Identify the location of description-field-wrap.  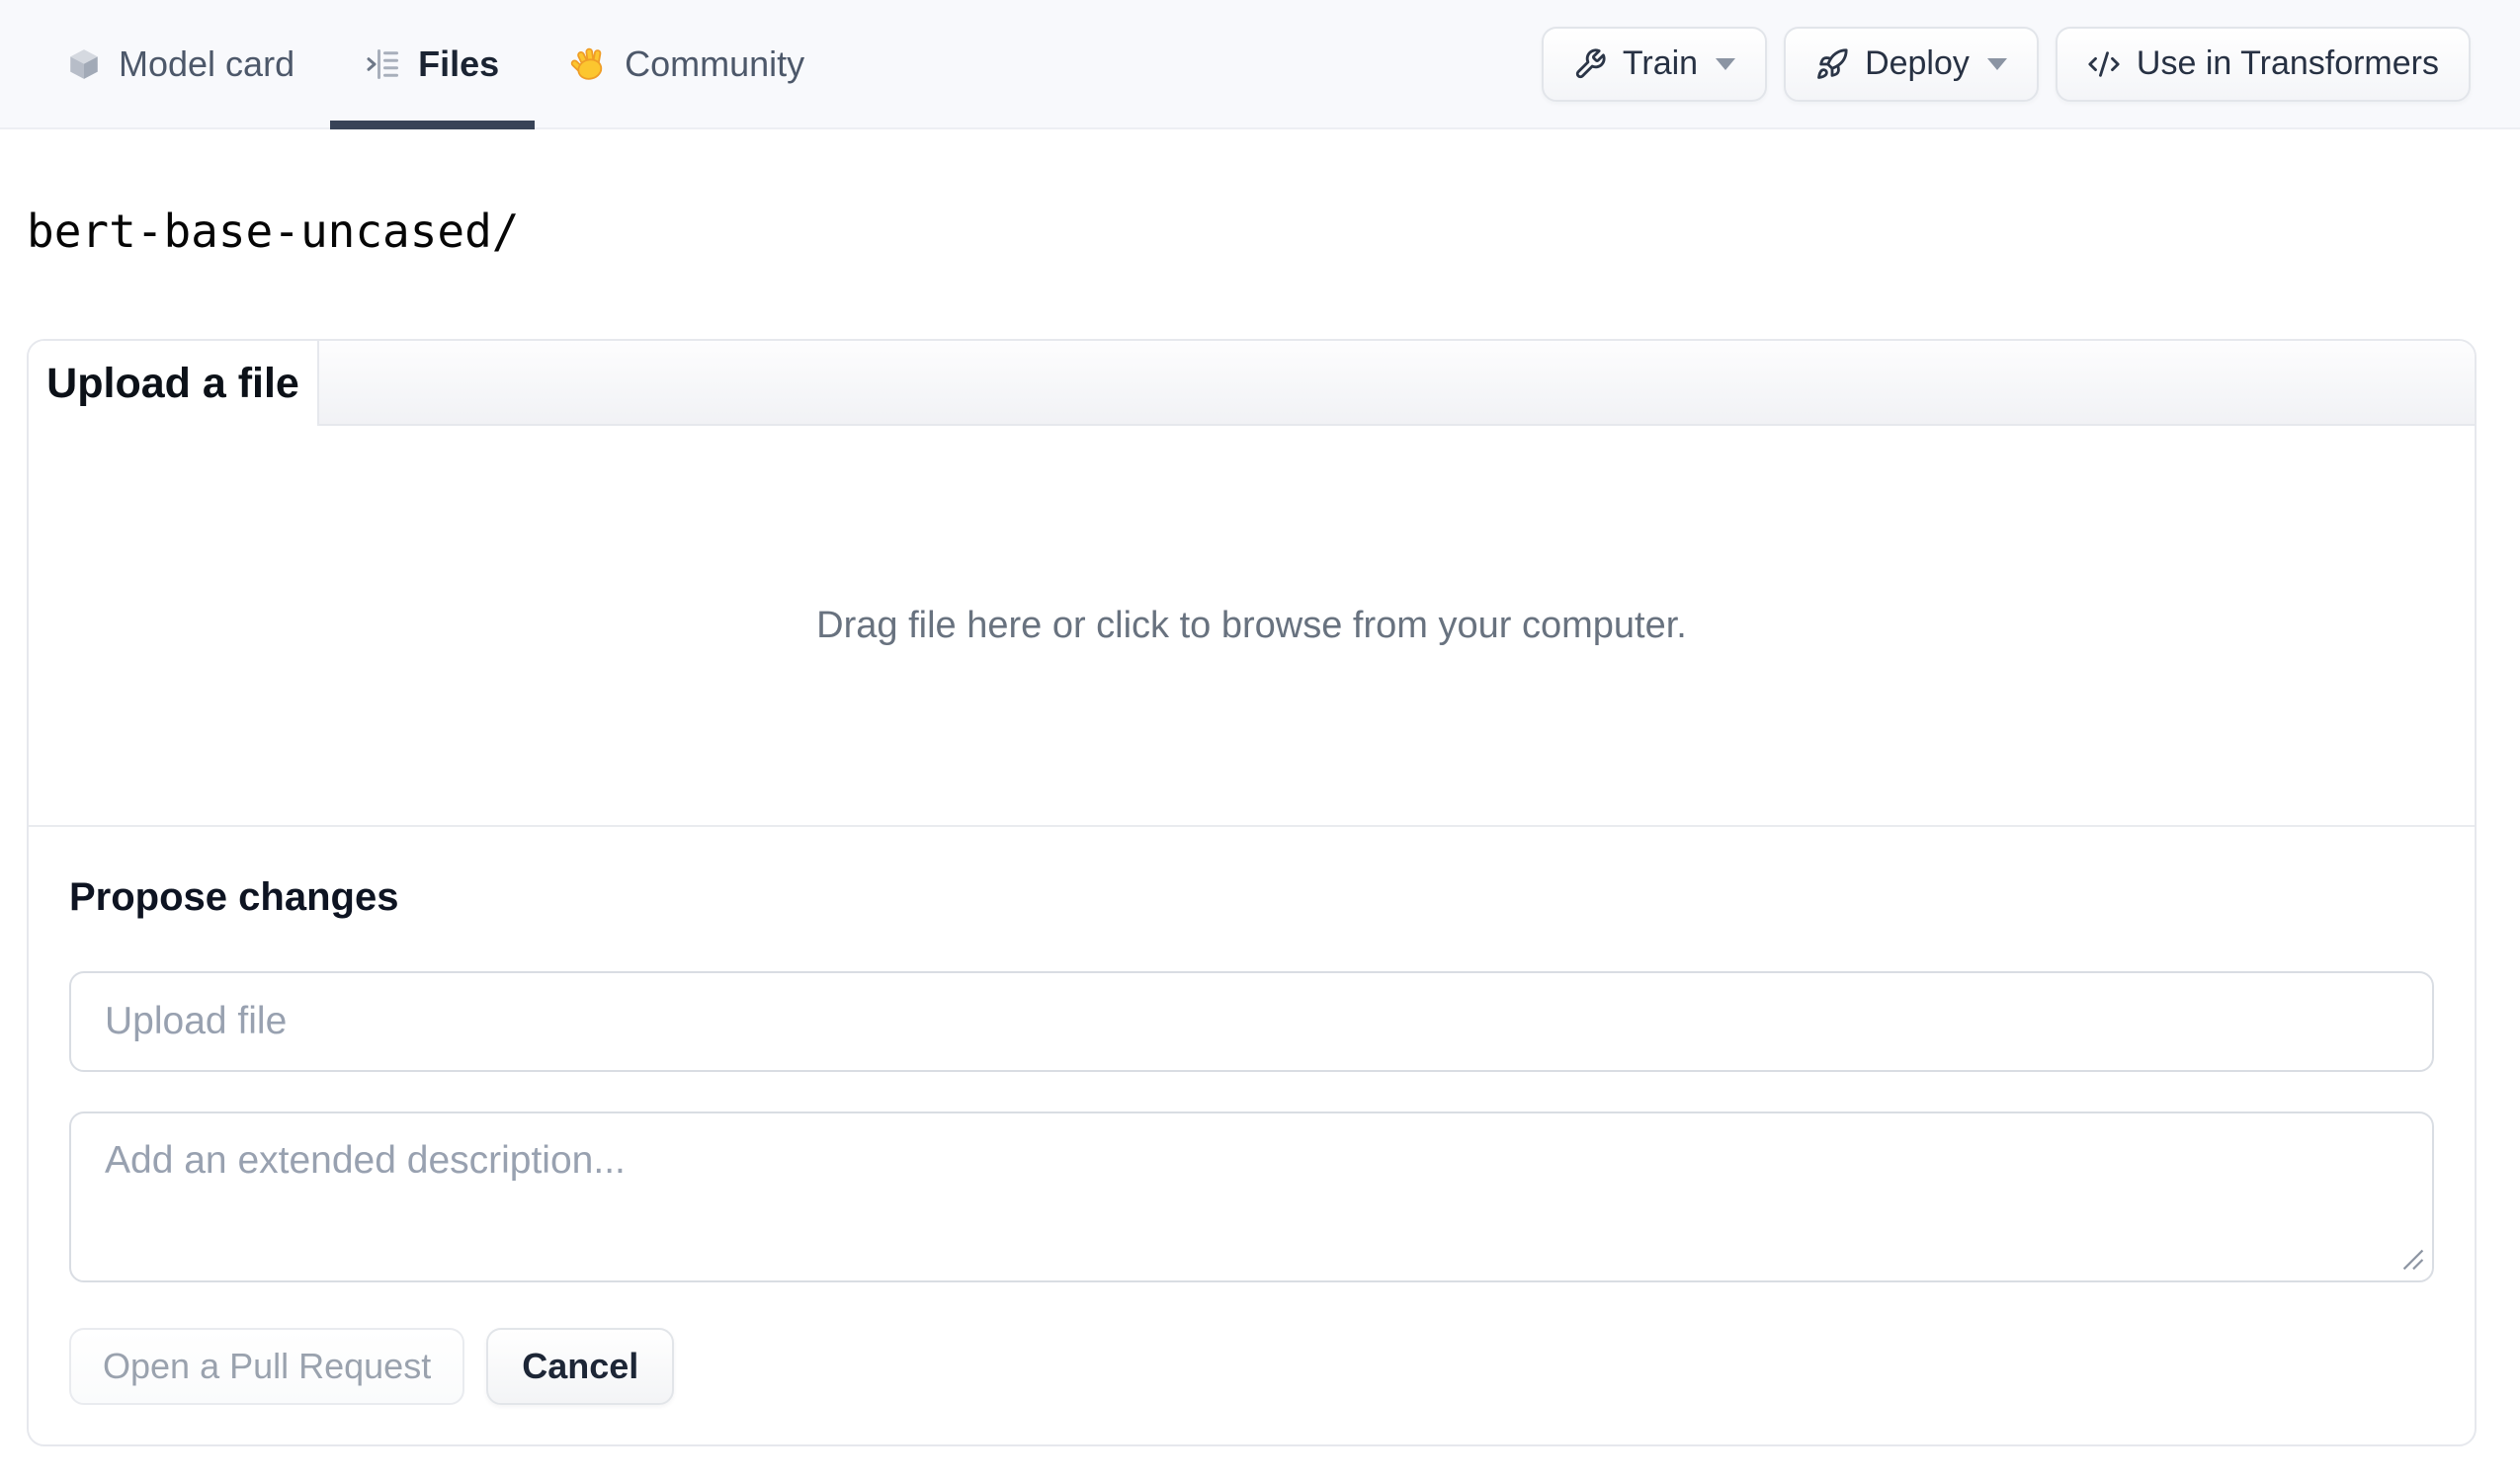
(1251, 1197).